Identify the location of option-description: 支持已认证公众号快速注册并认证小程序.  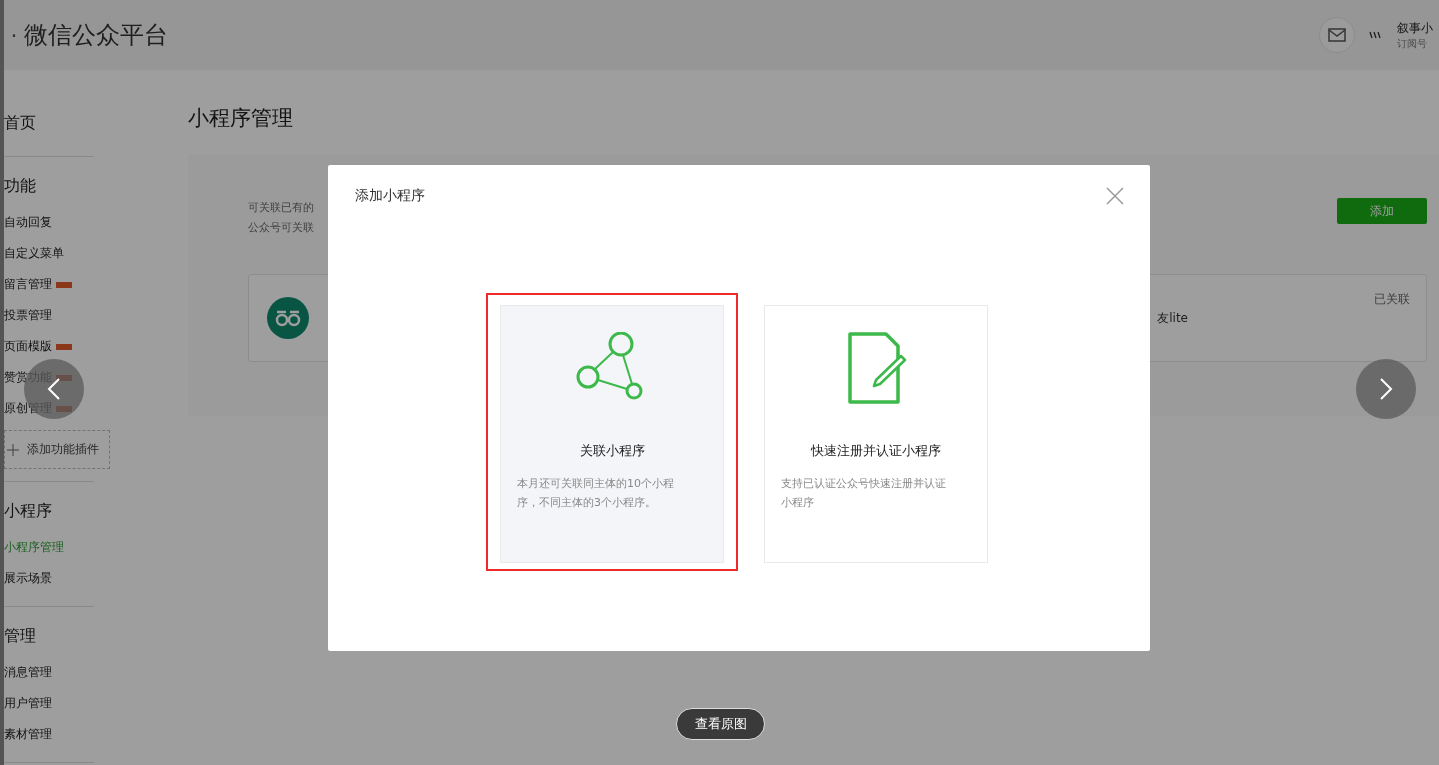
(864, 493).